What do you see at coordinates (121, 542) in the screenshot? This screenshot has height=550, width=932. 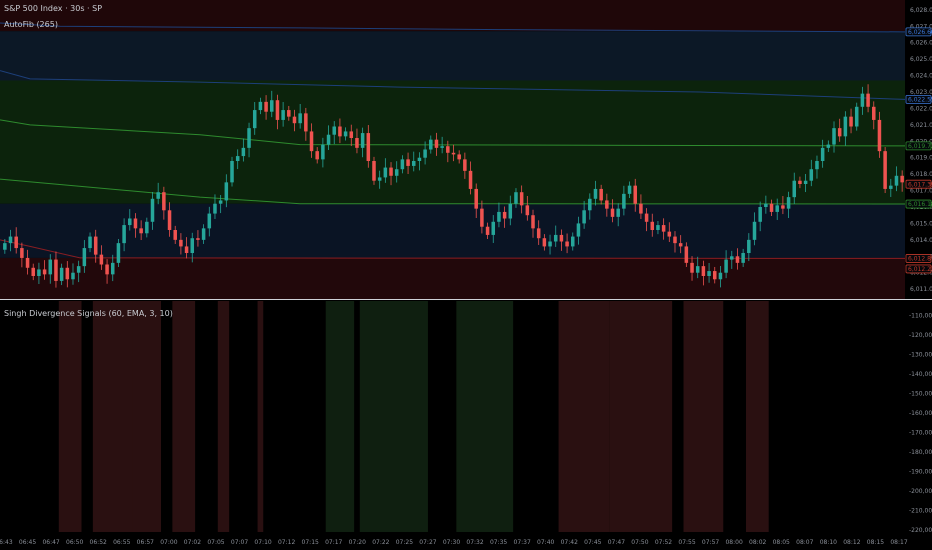 I see `time-tick-label: 06:55` at bounding box center [121, 542].